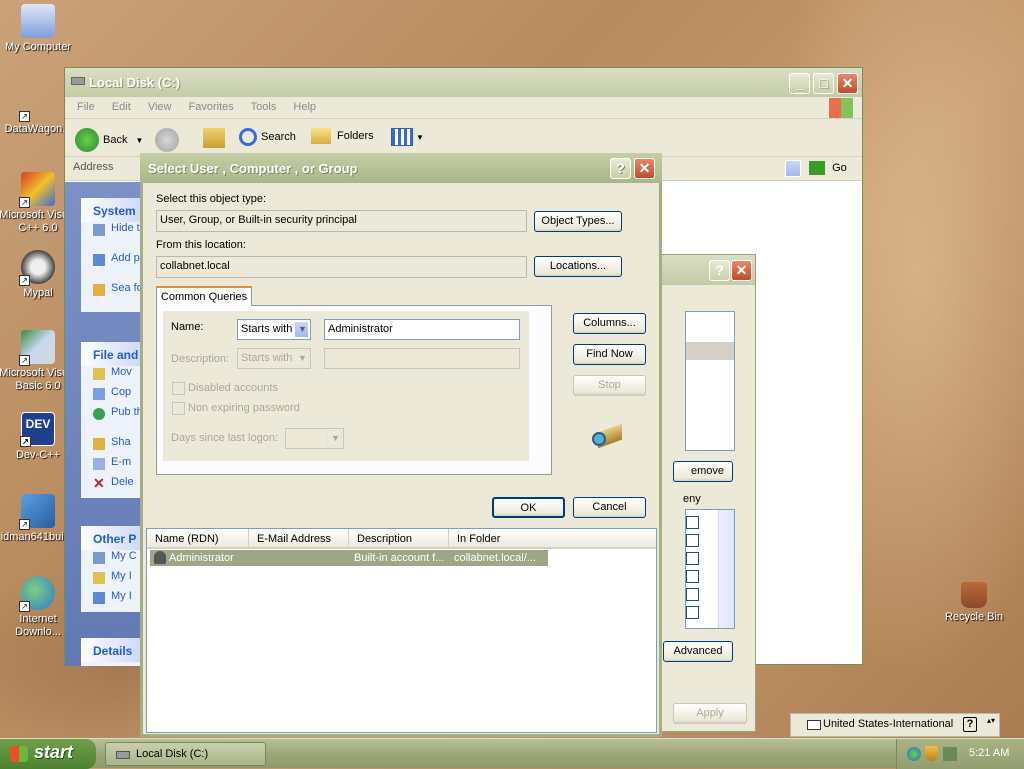 This screenshot has width=1024, height=769. What do you see at coordinates (914, 754) in the screenshot?
I see `network-globe-icon` at bounding box center [914, 754].